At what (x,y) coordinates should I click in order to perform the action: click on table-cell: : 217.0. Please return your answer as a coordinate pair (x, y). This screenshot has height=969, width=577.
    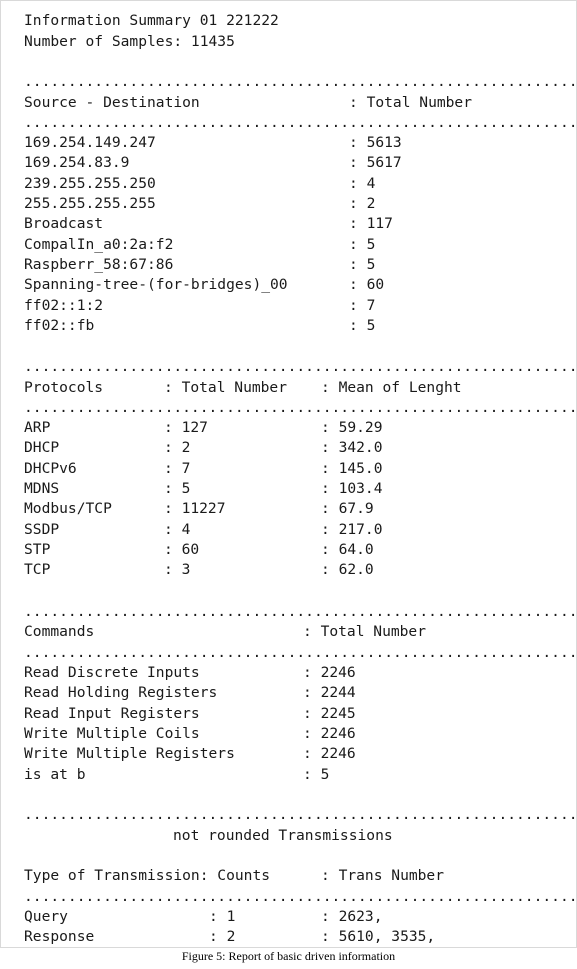
    Looking at the image, I should click on (352, 529).